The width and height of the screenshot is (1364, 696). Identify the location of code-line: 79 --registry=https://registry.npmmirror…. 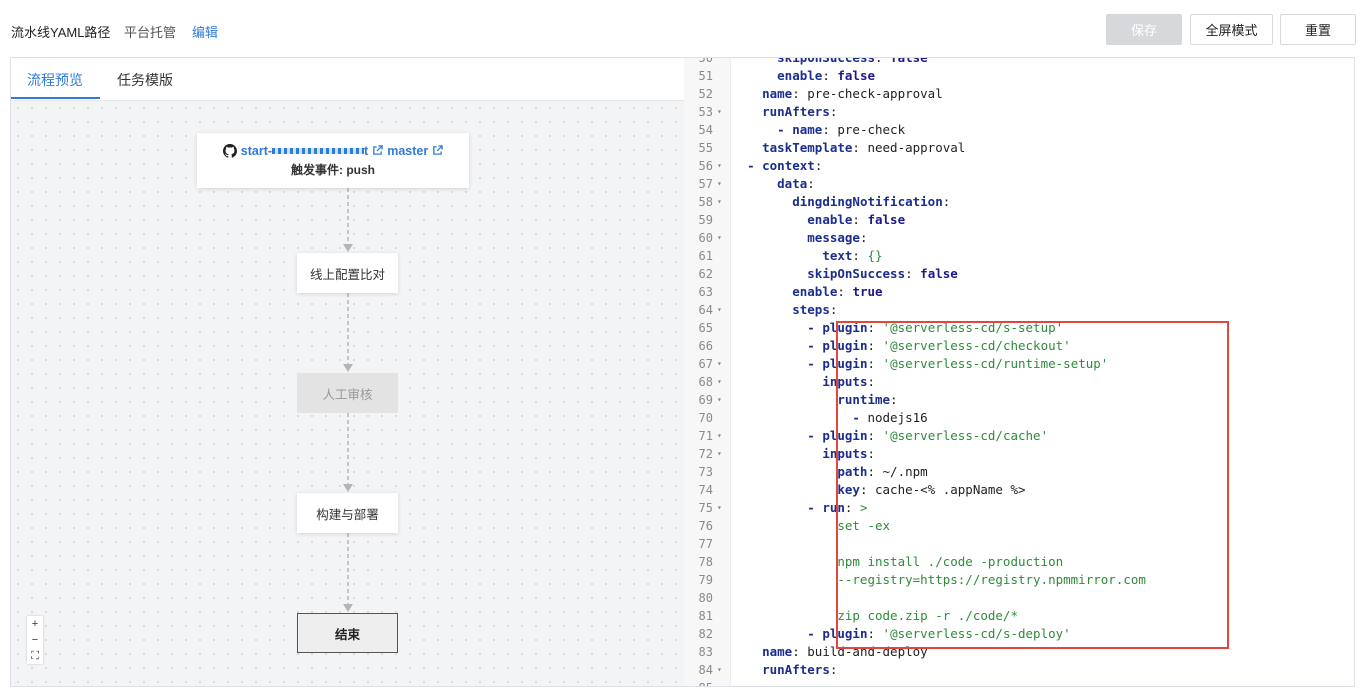
(1019, 580).